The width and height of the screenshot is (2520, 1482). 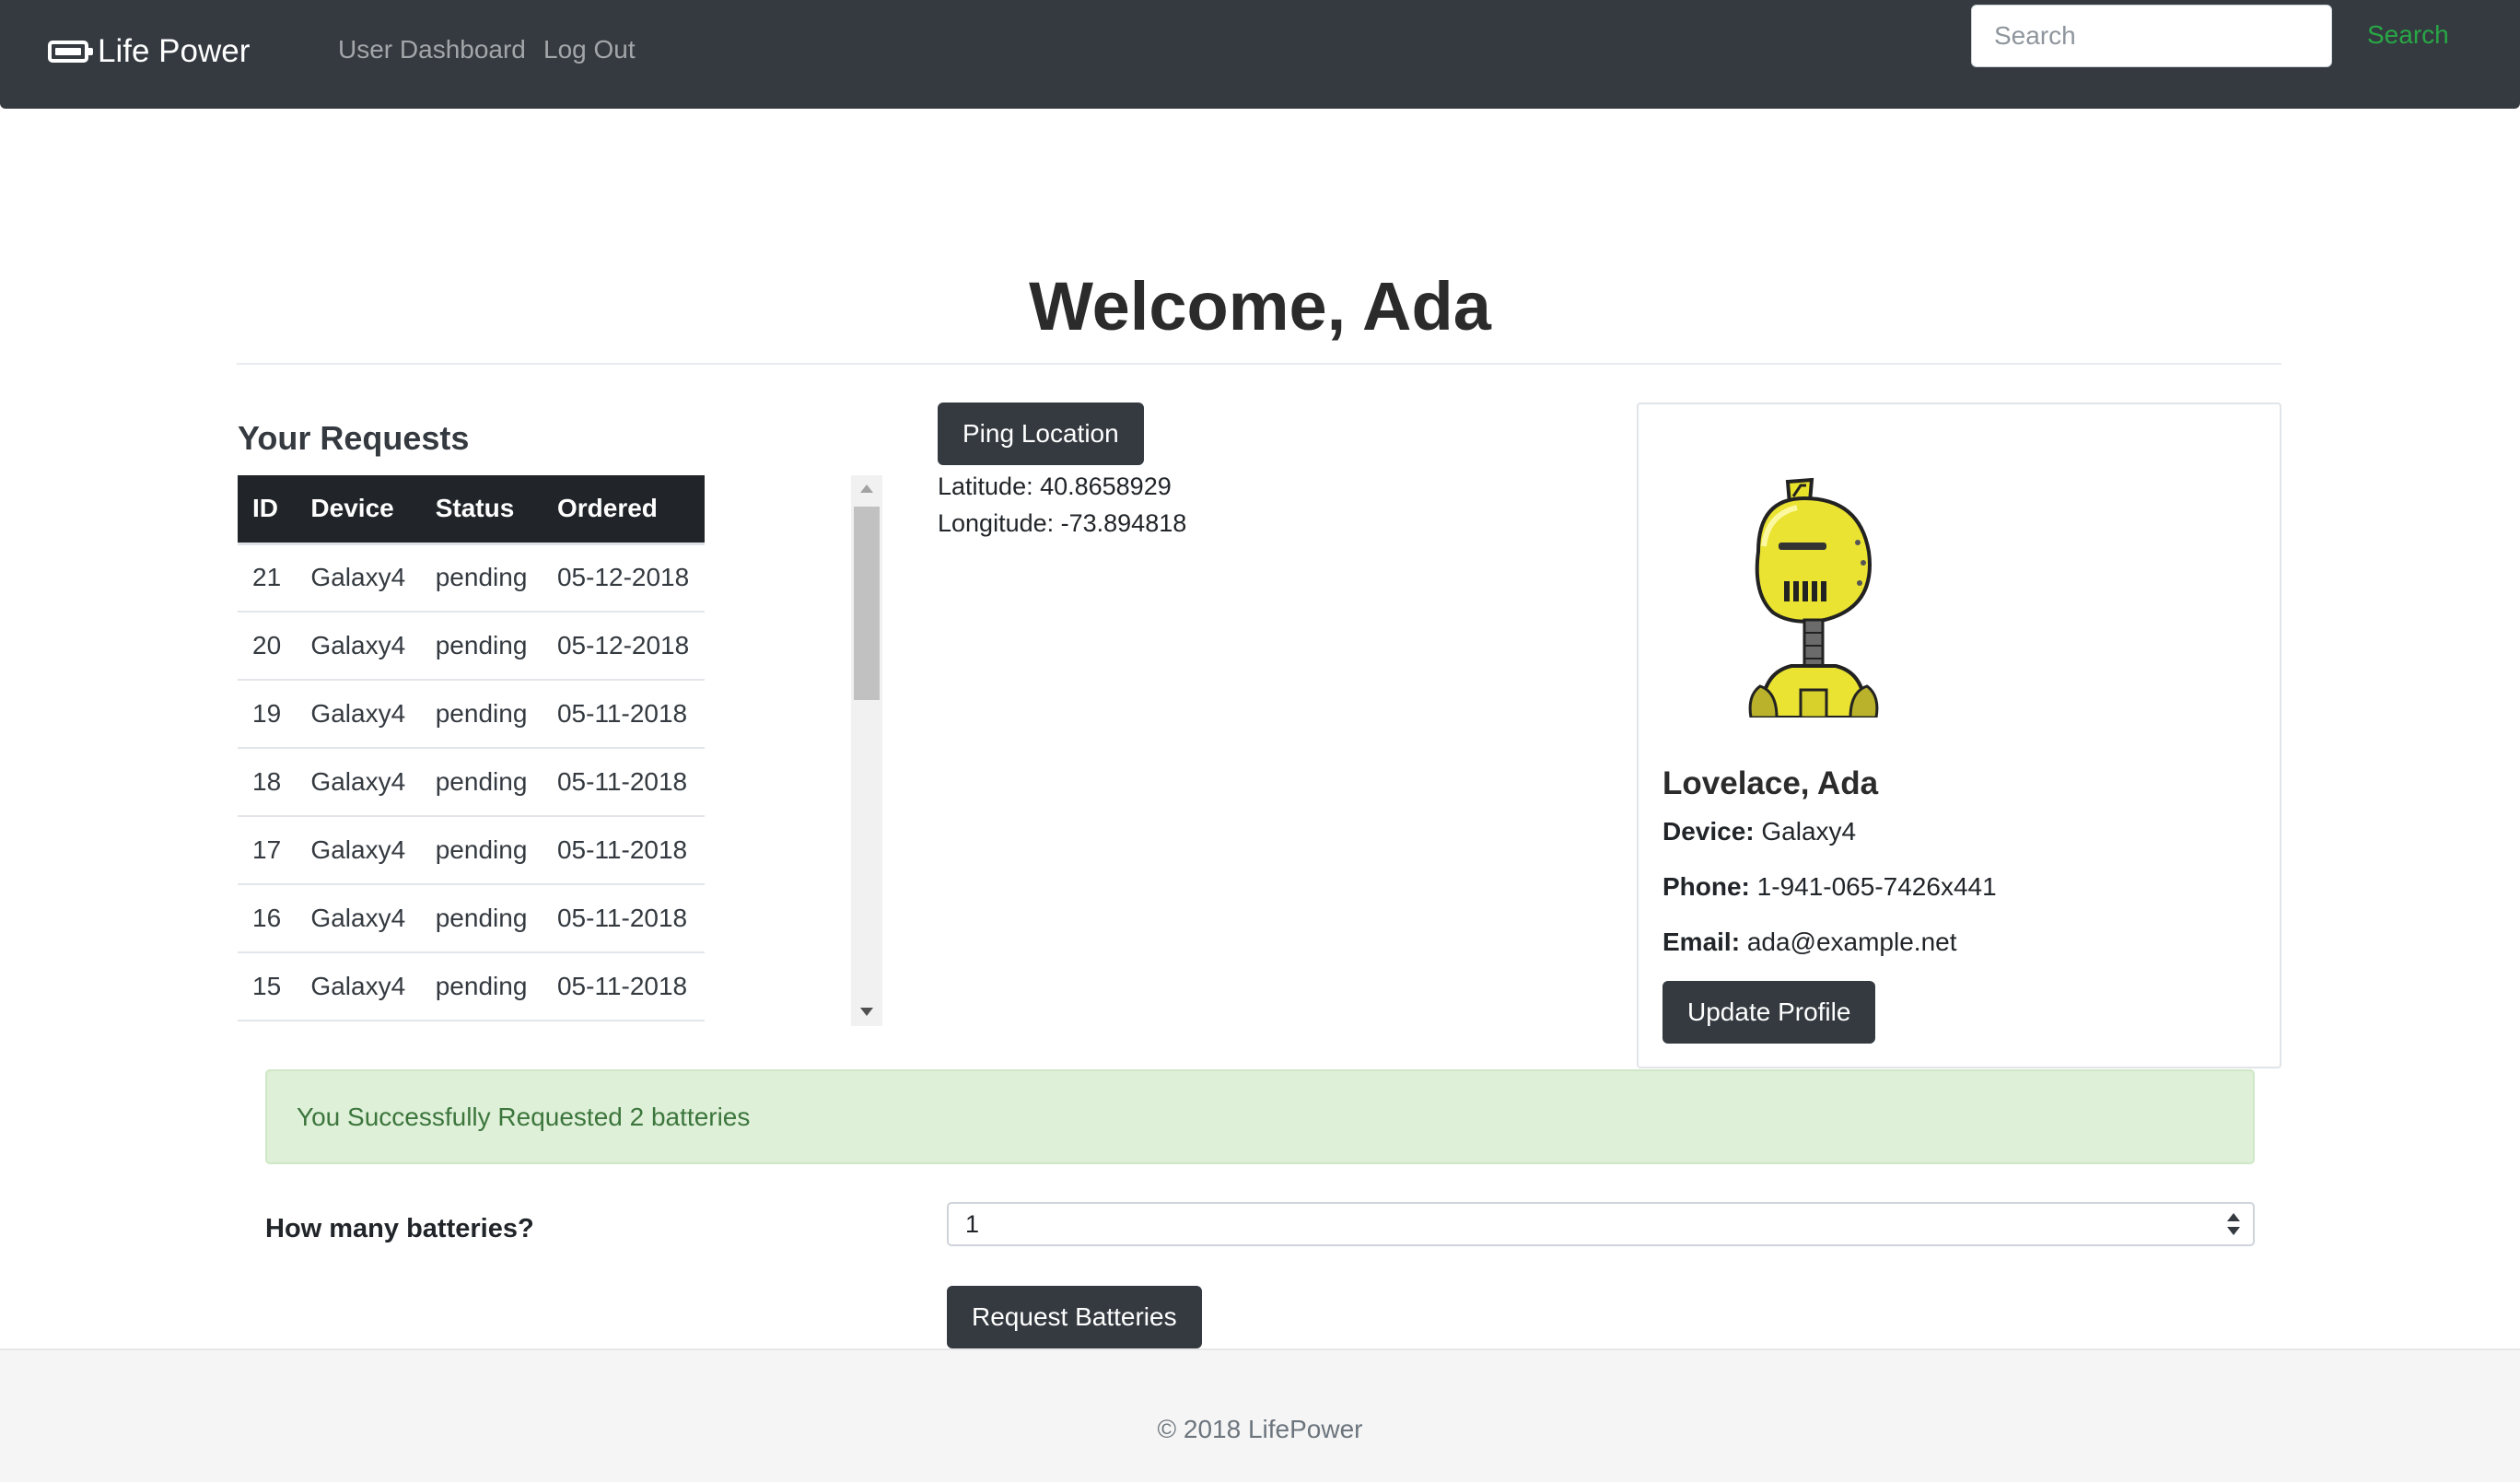 I want to click on table-header-row: ID Device Status Ordered, so click(x=471, y=510).